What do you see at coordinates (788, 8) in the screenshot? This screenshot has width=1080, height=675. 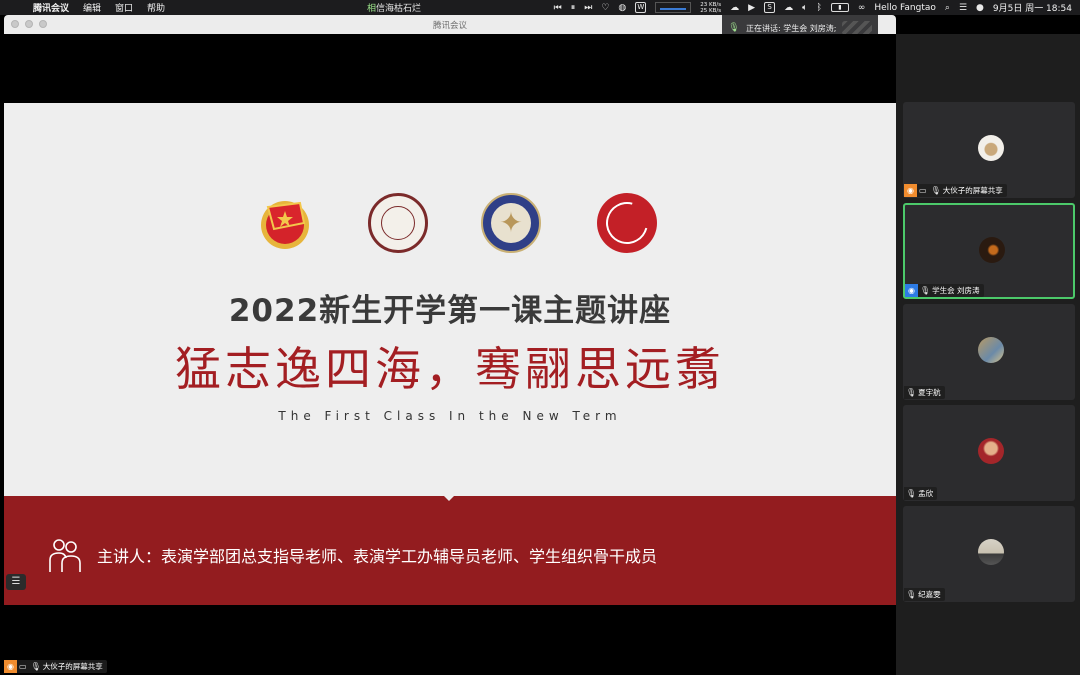 I see `icloud-icon: ☁` at bounding box center [788, 8].